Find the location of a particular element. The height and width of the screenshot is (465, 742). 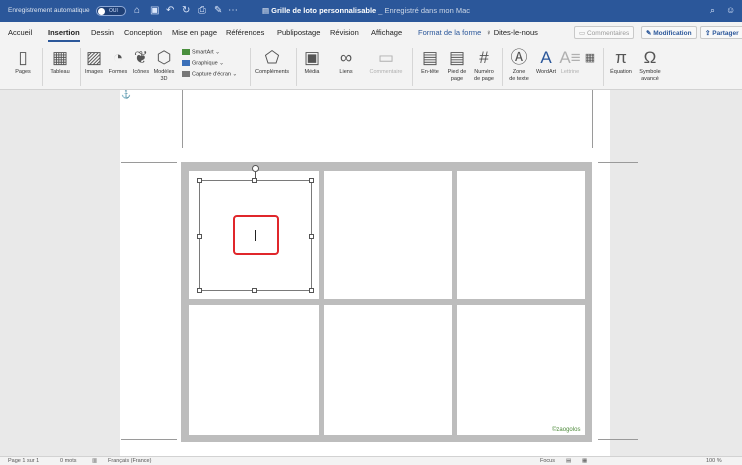

textbox-button: Ⓐ Zone de texte is located at coordinates (519, 64).